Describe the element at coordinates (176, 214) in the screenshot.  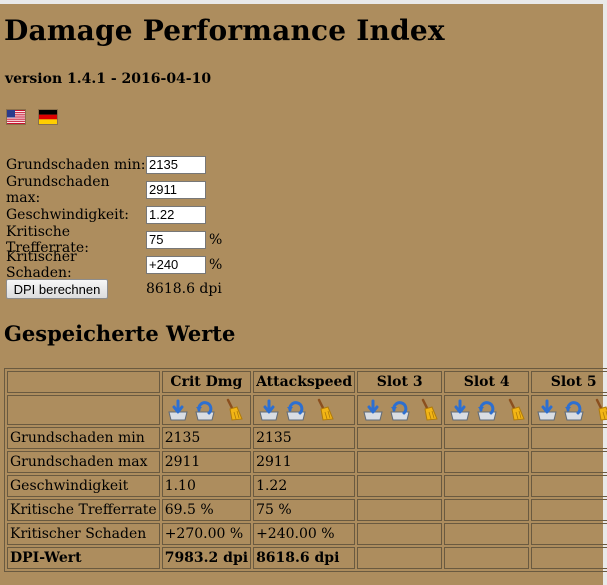
I see `attack-speed-input` at that location.